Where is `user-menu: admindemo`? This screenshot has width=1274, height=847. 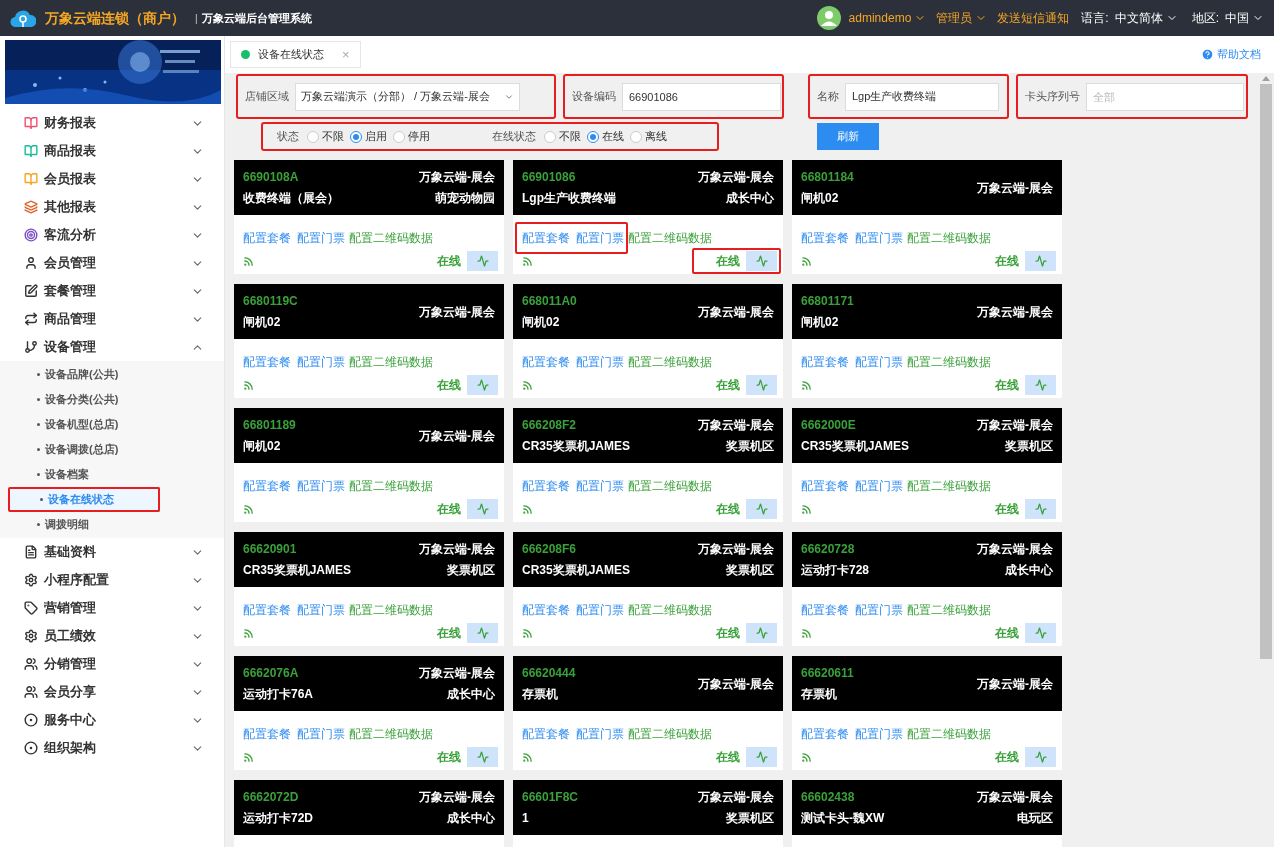 user-menu: admindemo is located at coordinates (887, 18).